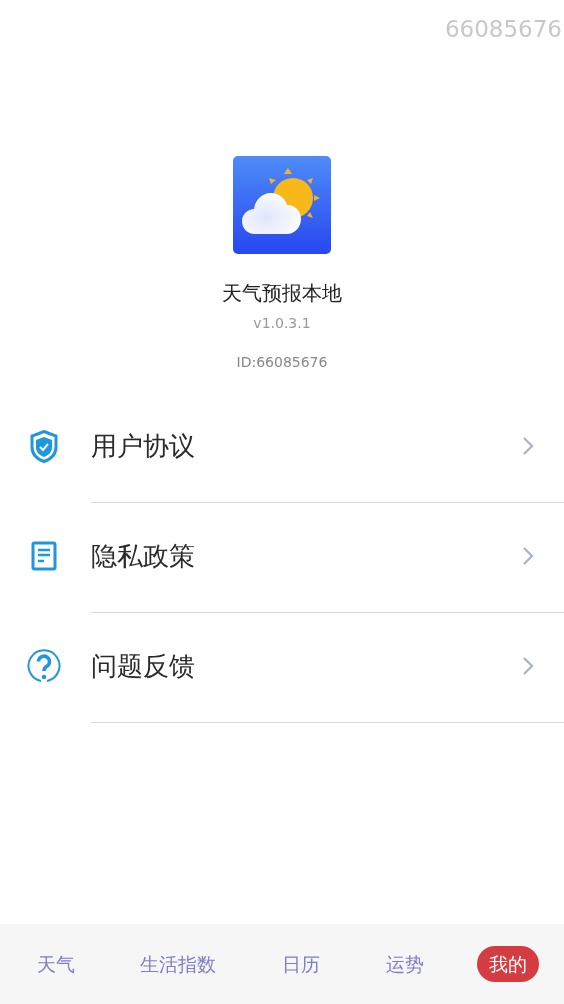 The width and height of the screenshot is (564, 1004). What do you see at coordinates (282, 668) in the screenshot?
I see `menu-item: 问题反馈` at bounding box center [282, 668].